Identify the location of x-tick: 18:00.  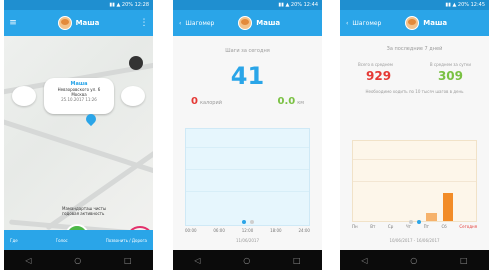
(276, 230).